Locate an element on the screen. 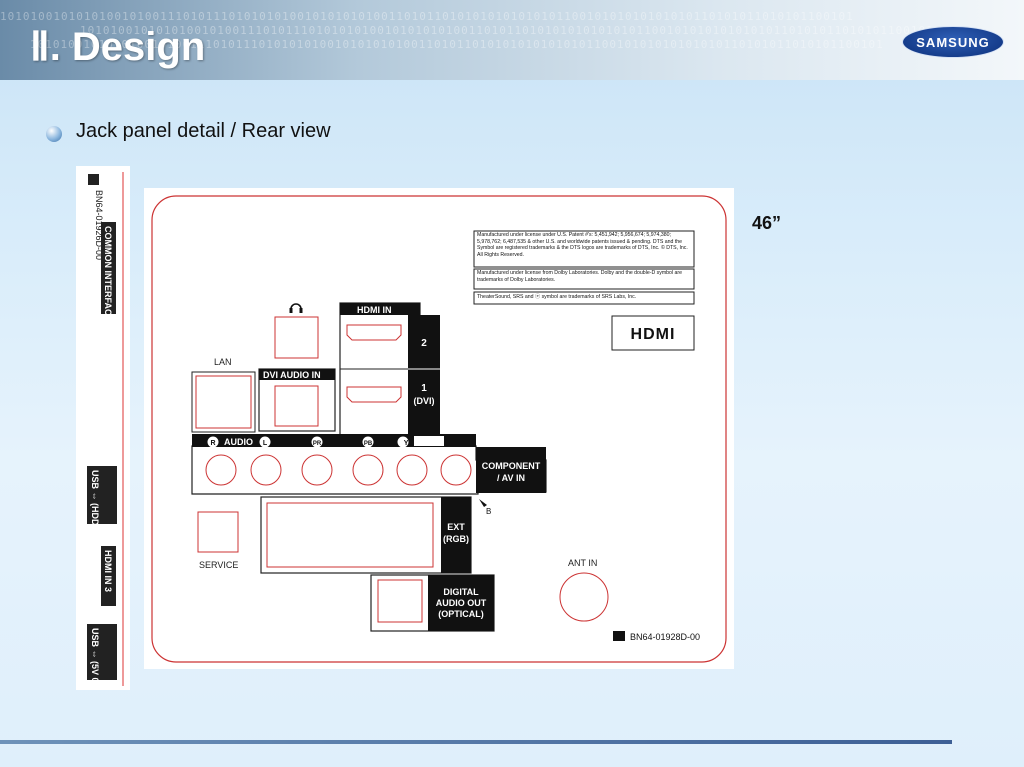  dvi-audio-label: DVI AUDIO IN is located at coordinates (292, 375).